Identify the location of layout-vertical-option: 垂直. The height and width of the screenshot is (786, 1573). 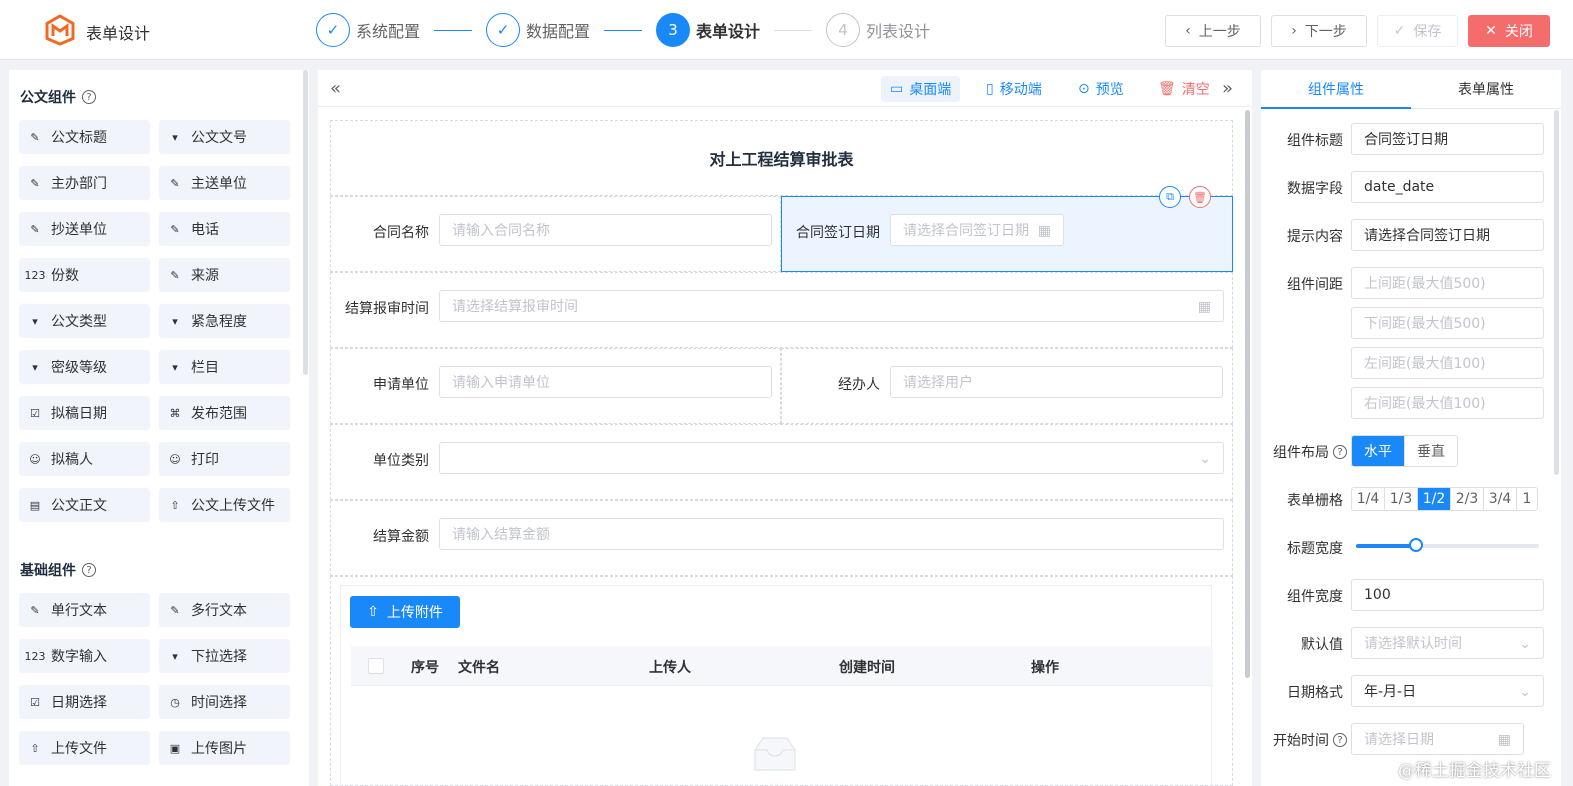
(1431, 451).